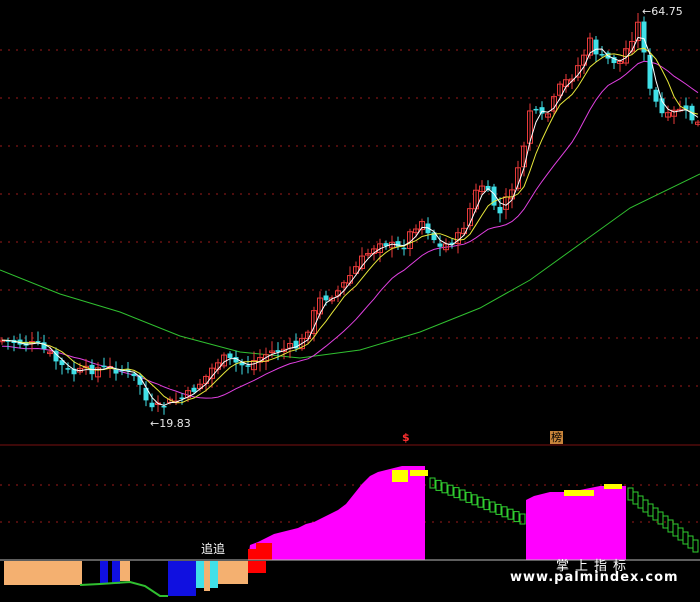 The width and height of the screenshot is (700, 602). Describe the element at coordinates (473, 513) in the screenshot. I see `oscillator-panel` at that location.